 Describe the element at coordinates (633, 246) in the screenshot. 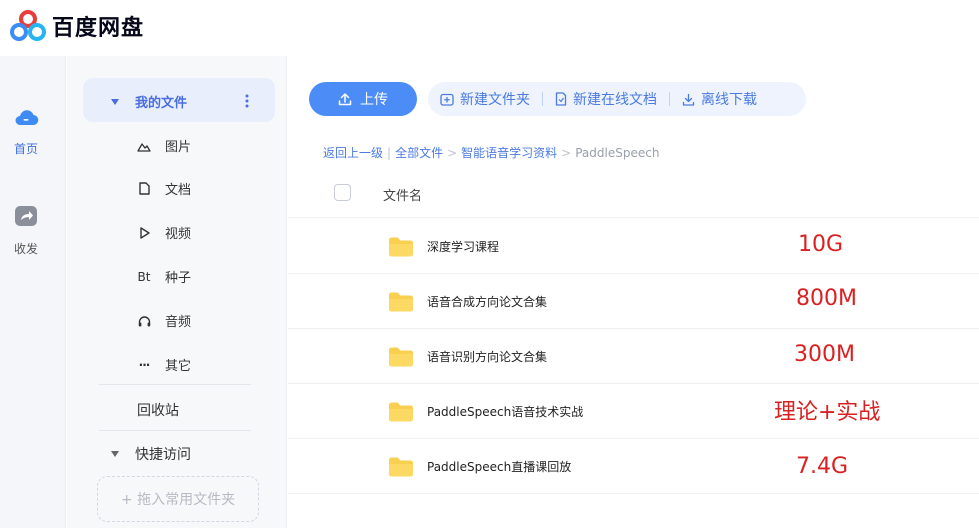

I see `table-row: 深度学习课程 10G` at that location.